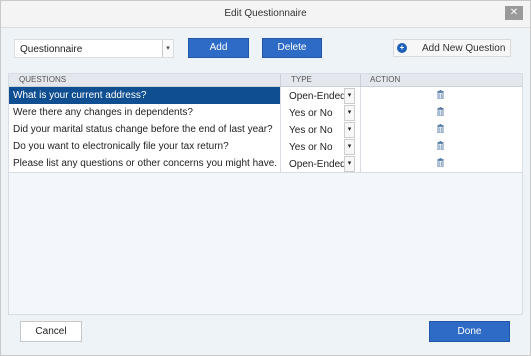  I want to click on close-icon: ✕, so click(514, 12).